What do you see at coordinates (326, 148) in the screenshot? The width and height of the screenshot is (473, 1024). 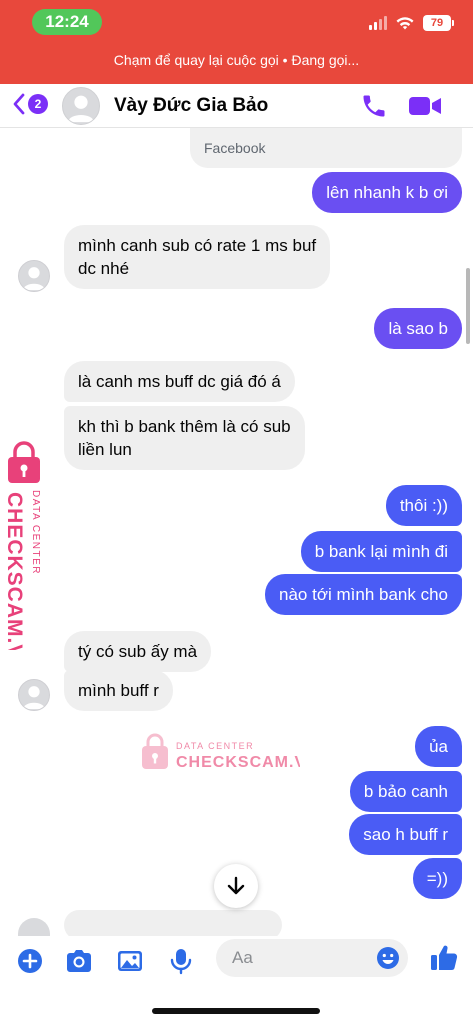 I see `shared-link-bubble: Facebook` at bounding box center [326, 148].